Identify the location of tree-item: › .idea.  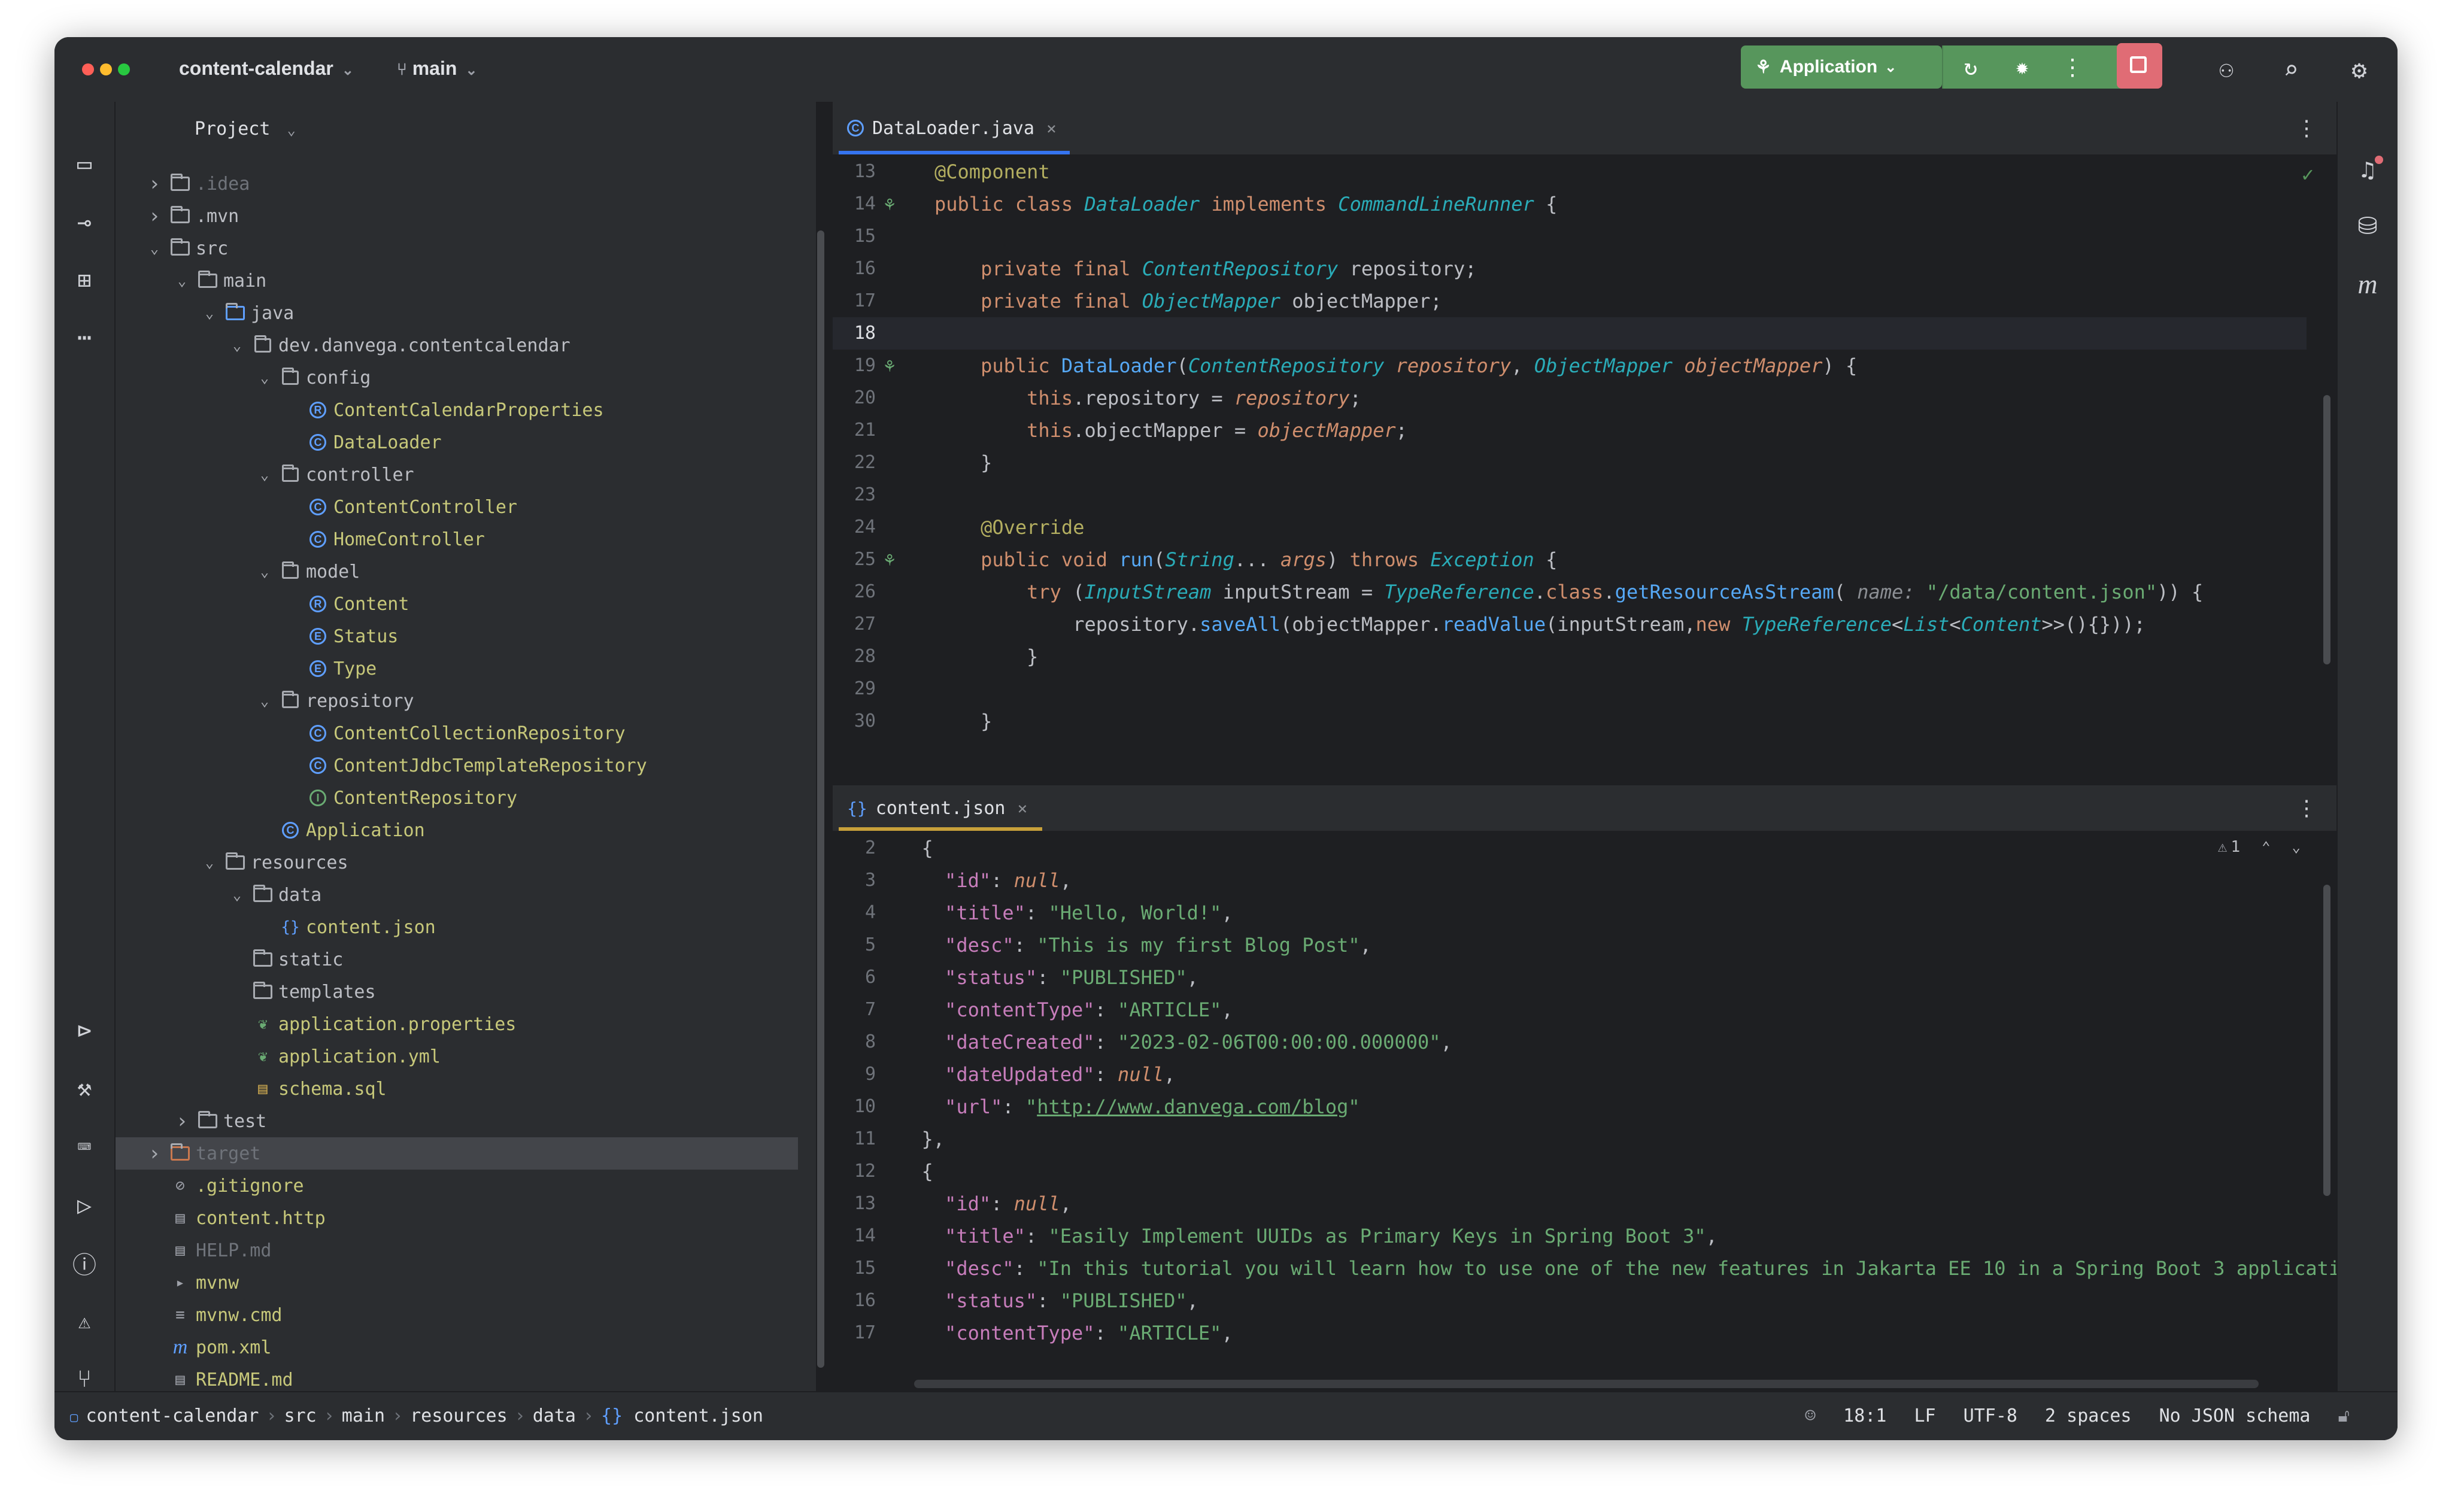
(457, 184).